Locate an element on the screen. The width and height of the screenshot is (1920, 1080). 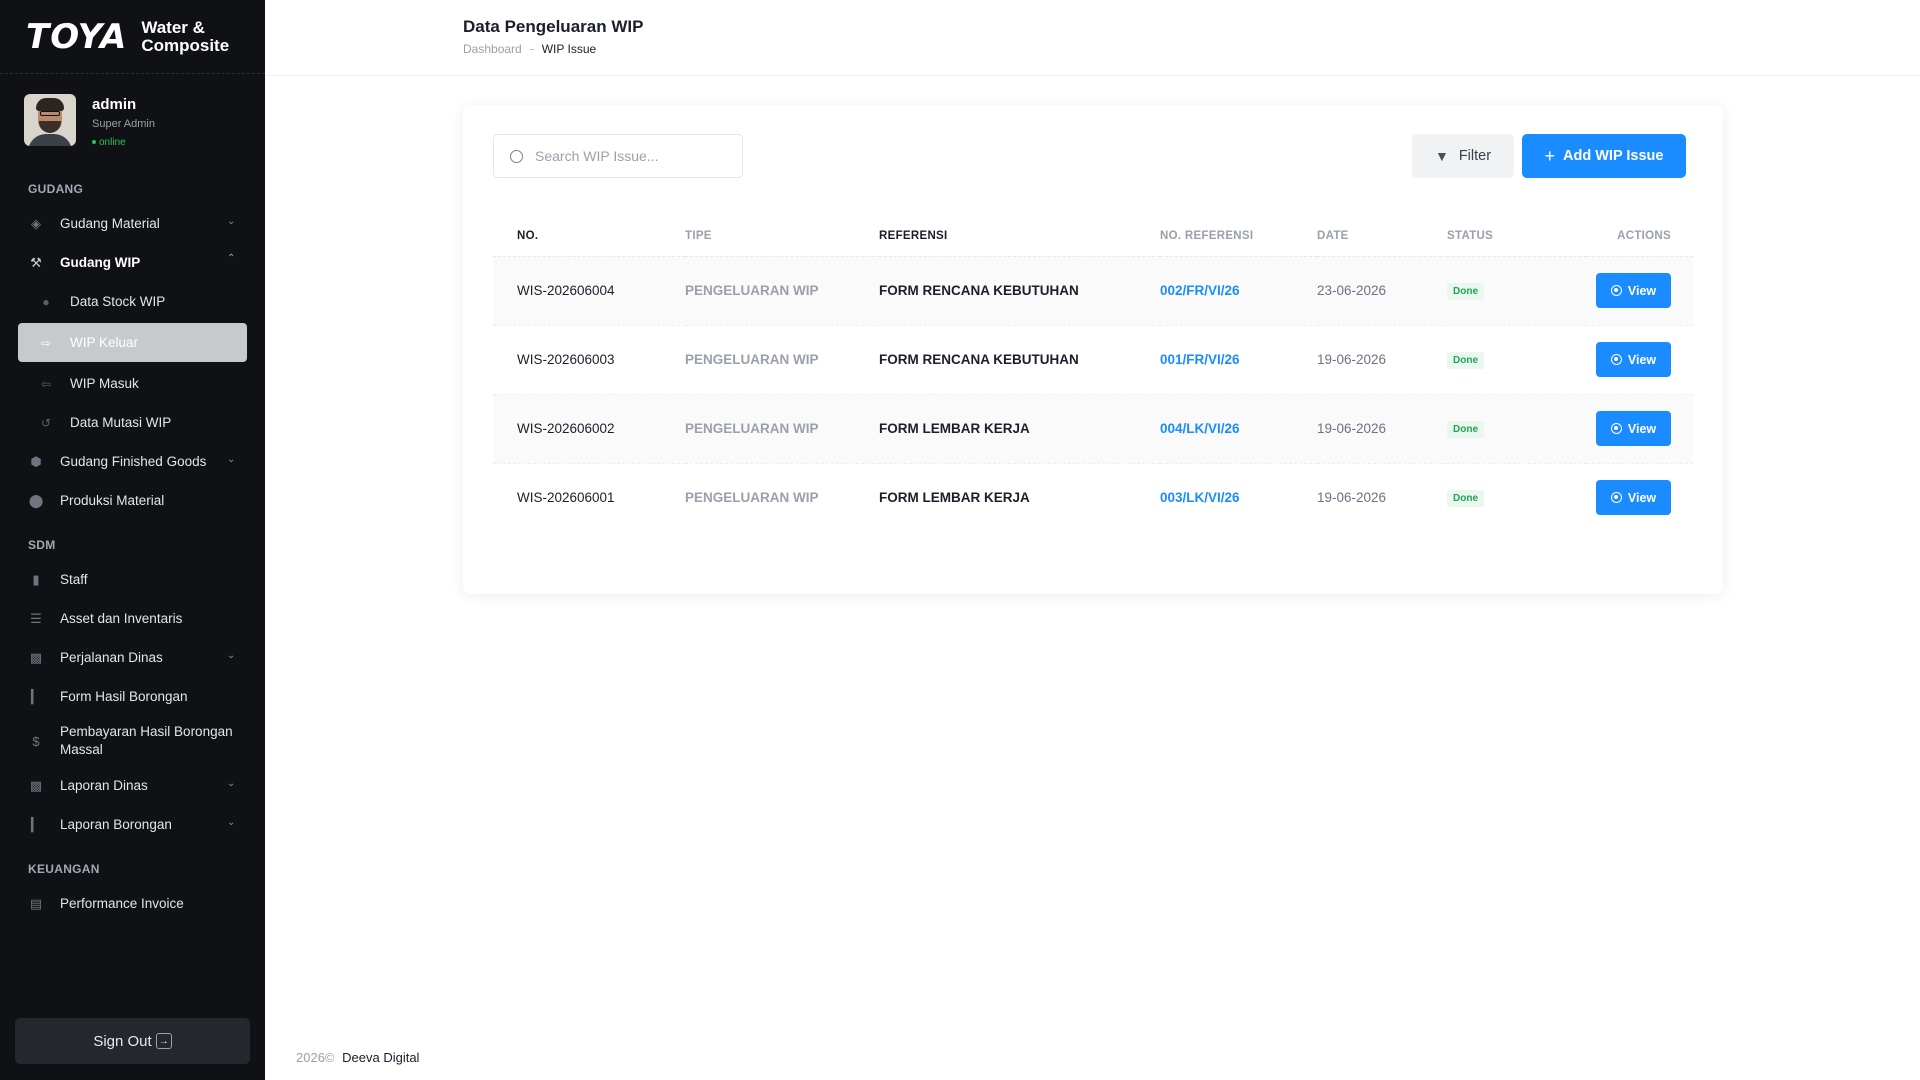
section-keuangan: KEUANGAN is located at coordinates (64, 869).